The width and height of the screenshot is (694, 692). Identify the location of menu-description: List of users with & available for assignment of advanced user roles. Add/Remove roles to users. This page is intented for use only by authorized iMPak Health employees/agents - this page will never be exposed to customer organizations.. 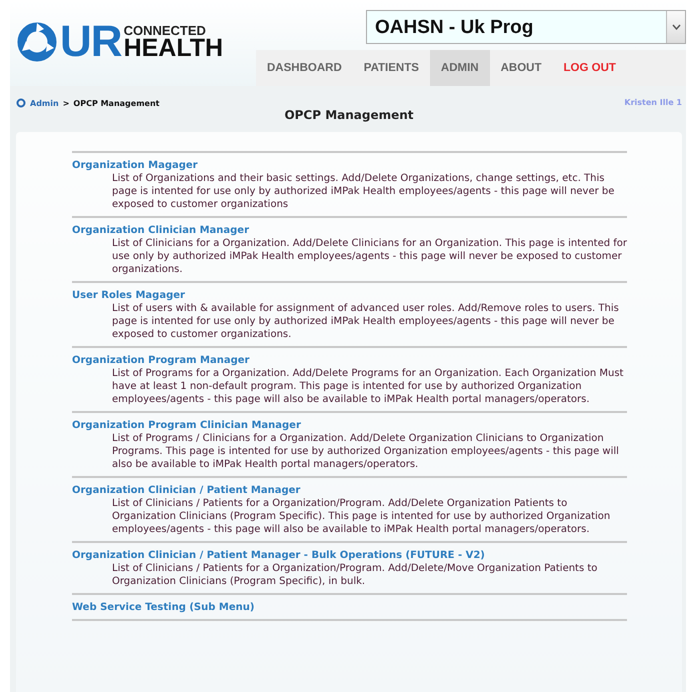
(365, 321).